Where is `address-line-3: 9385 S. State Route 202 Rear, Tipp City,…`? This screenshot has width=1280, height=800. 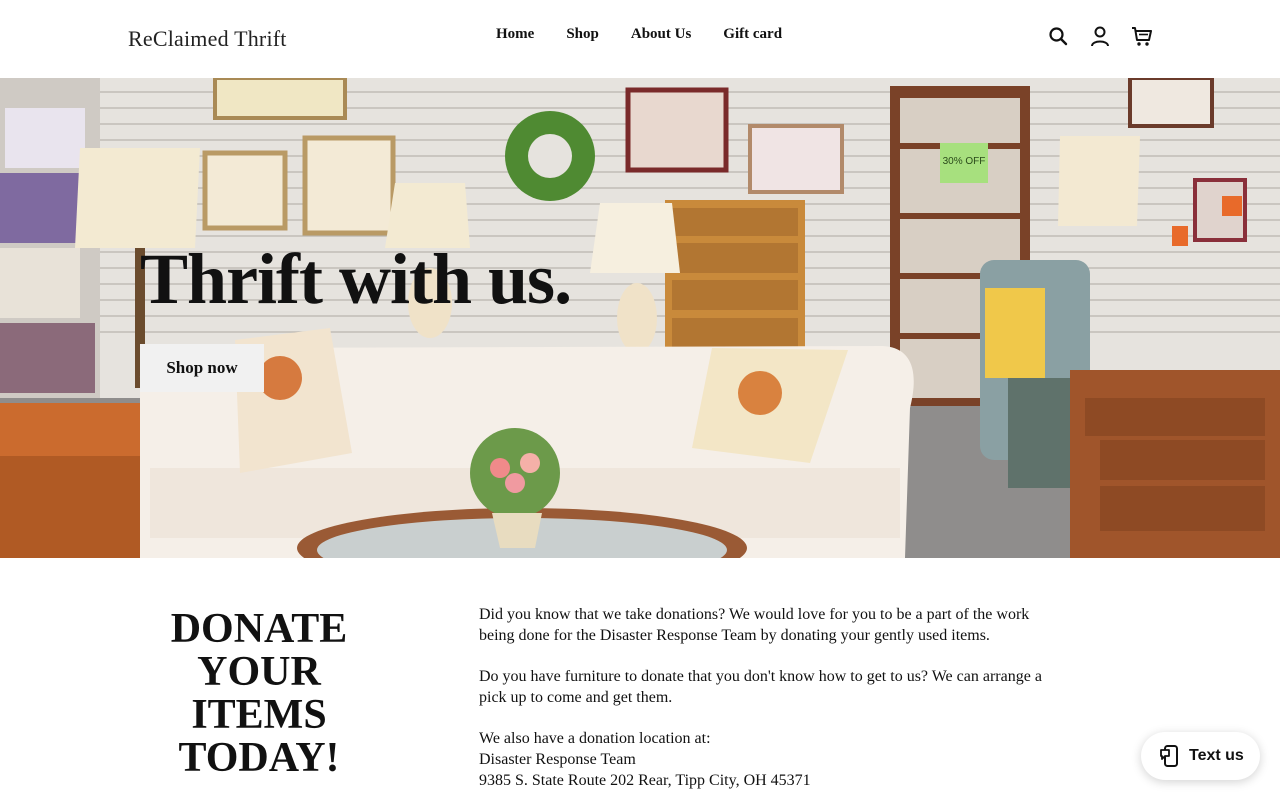
address-line-3: 9385 S. State Route 202 Rear, Tipp City,… is located at coordinates (645, 780).